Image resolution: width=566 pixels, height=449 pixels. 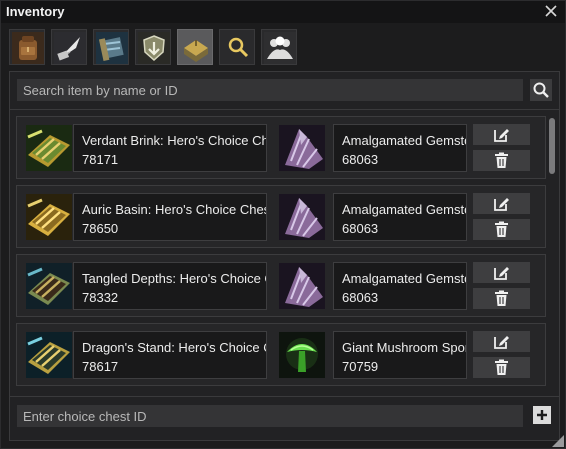 I want to click on tab-search, so click(x=237, y=47).